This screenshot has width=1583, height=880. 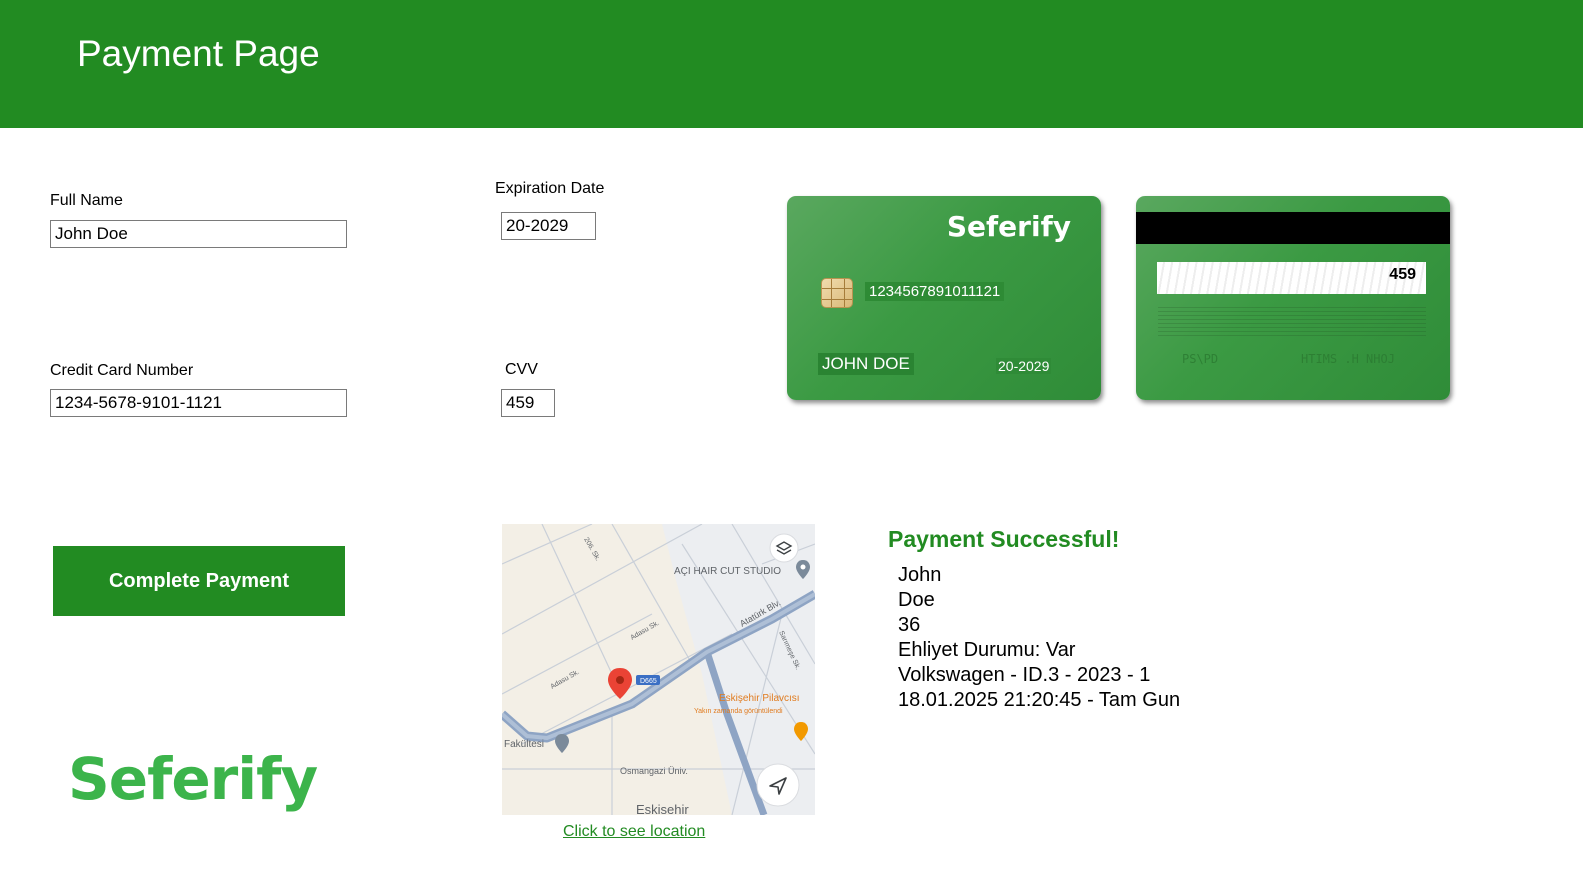 What do you see at coordinates (784, 548) in the screenshot?
I see `layers-icon` at bounding box center [784, 548].